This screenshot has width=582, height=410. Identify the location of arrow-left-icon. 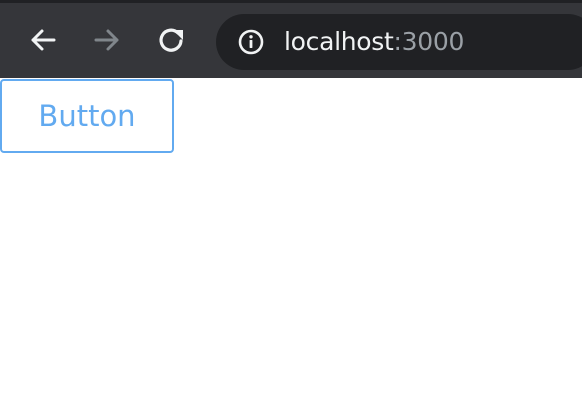
(43, 40).